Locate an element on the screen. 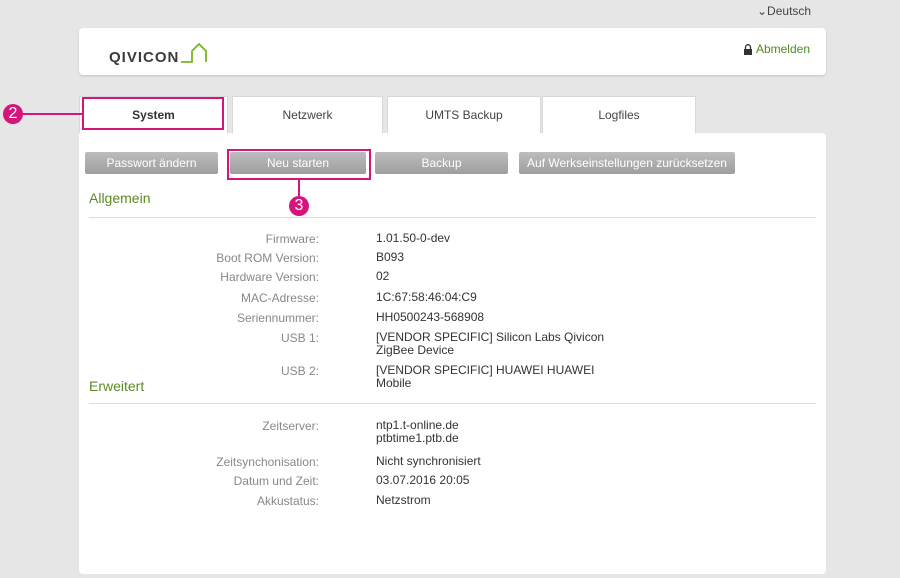 This screenshot has height=578, width=900. tab-netzwerk: Netzwerk is located at coordinates (307, 114).